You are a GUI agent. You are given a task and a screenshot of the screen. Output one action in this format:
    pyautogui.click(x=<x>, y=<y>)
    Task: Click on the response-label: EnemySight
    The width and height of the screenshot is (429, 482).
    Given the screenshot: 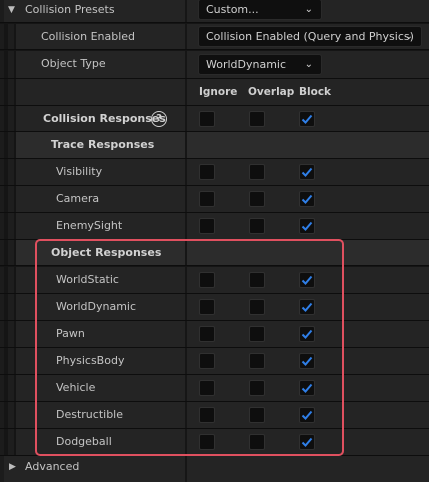 What is the action you would take?
    pyautogui.click(x=89, y=225)
    